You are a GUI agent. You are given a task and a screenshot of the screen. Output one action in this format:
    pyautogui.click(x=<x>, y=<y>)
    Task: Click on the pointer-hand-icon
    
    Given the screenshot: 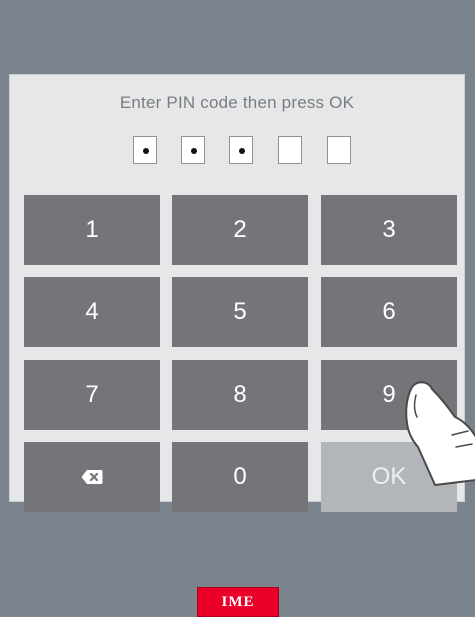 What is the action you would take?
    pyautogui.click(x=440, y=433)
    